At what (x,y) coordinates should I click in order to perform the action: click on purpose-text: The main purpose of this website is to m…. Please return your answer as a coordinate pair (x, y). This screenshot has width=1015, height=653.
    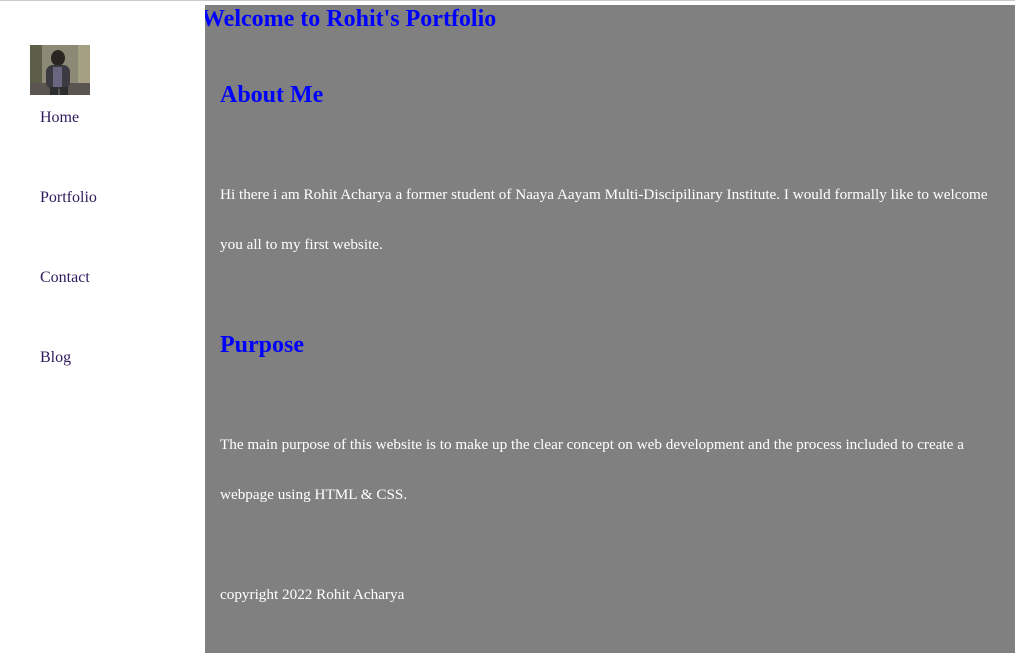
    Looking at the image, I should click on (592, 469).